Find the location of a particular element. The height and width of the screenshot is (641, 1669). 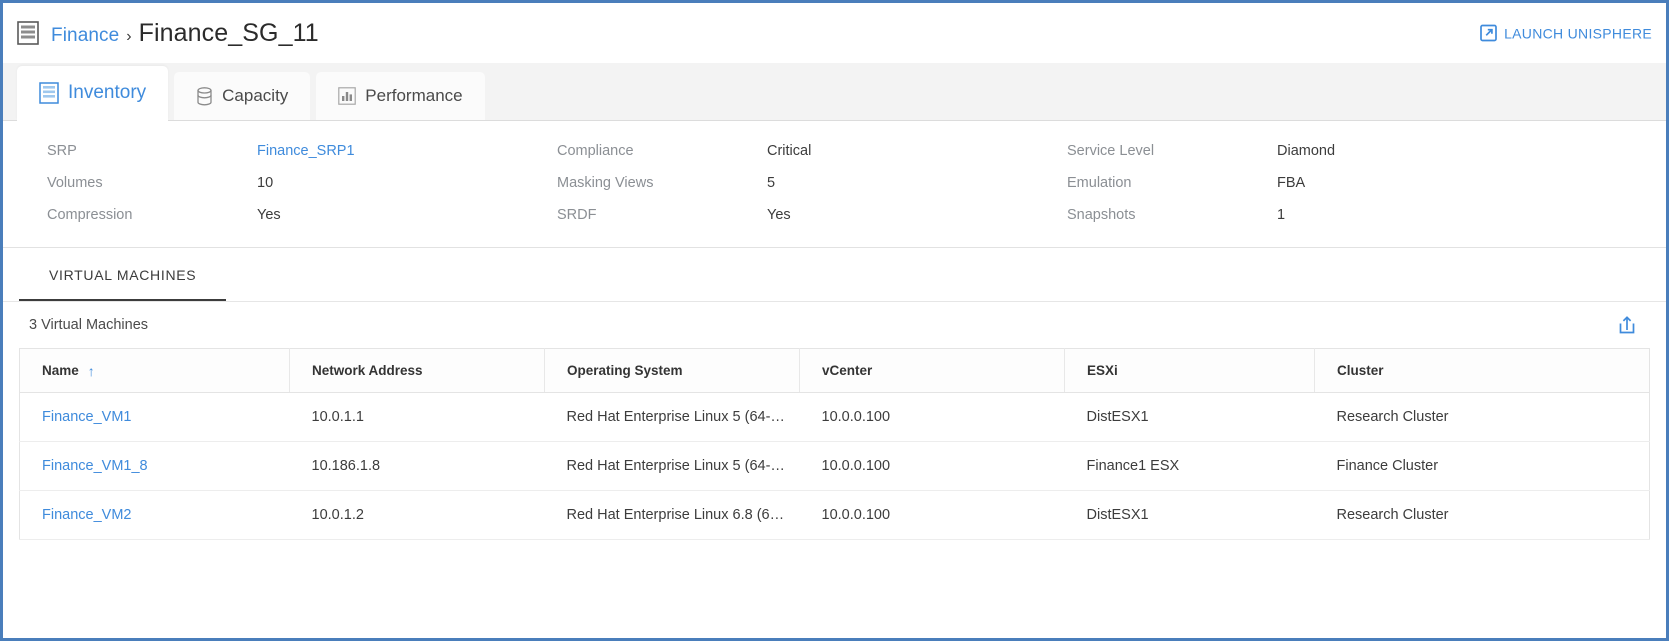

virtual-machines-count: 3 Virtual Machines is located at coordinates (89, 325).